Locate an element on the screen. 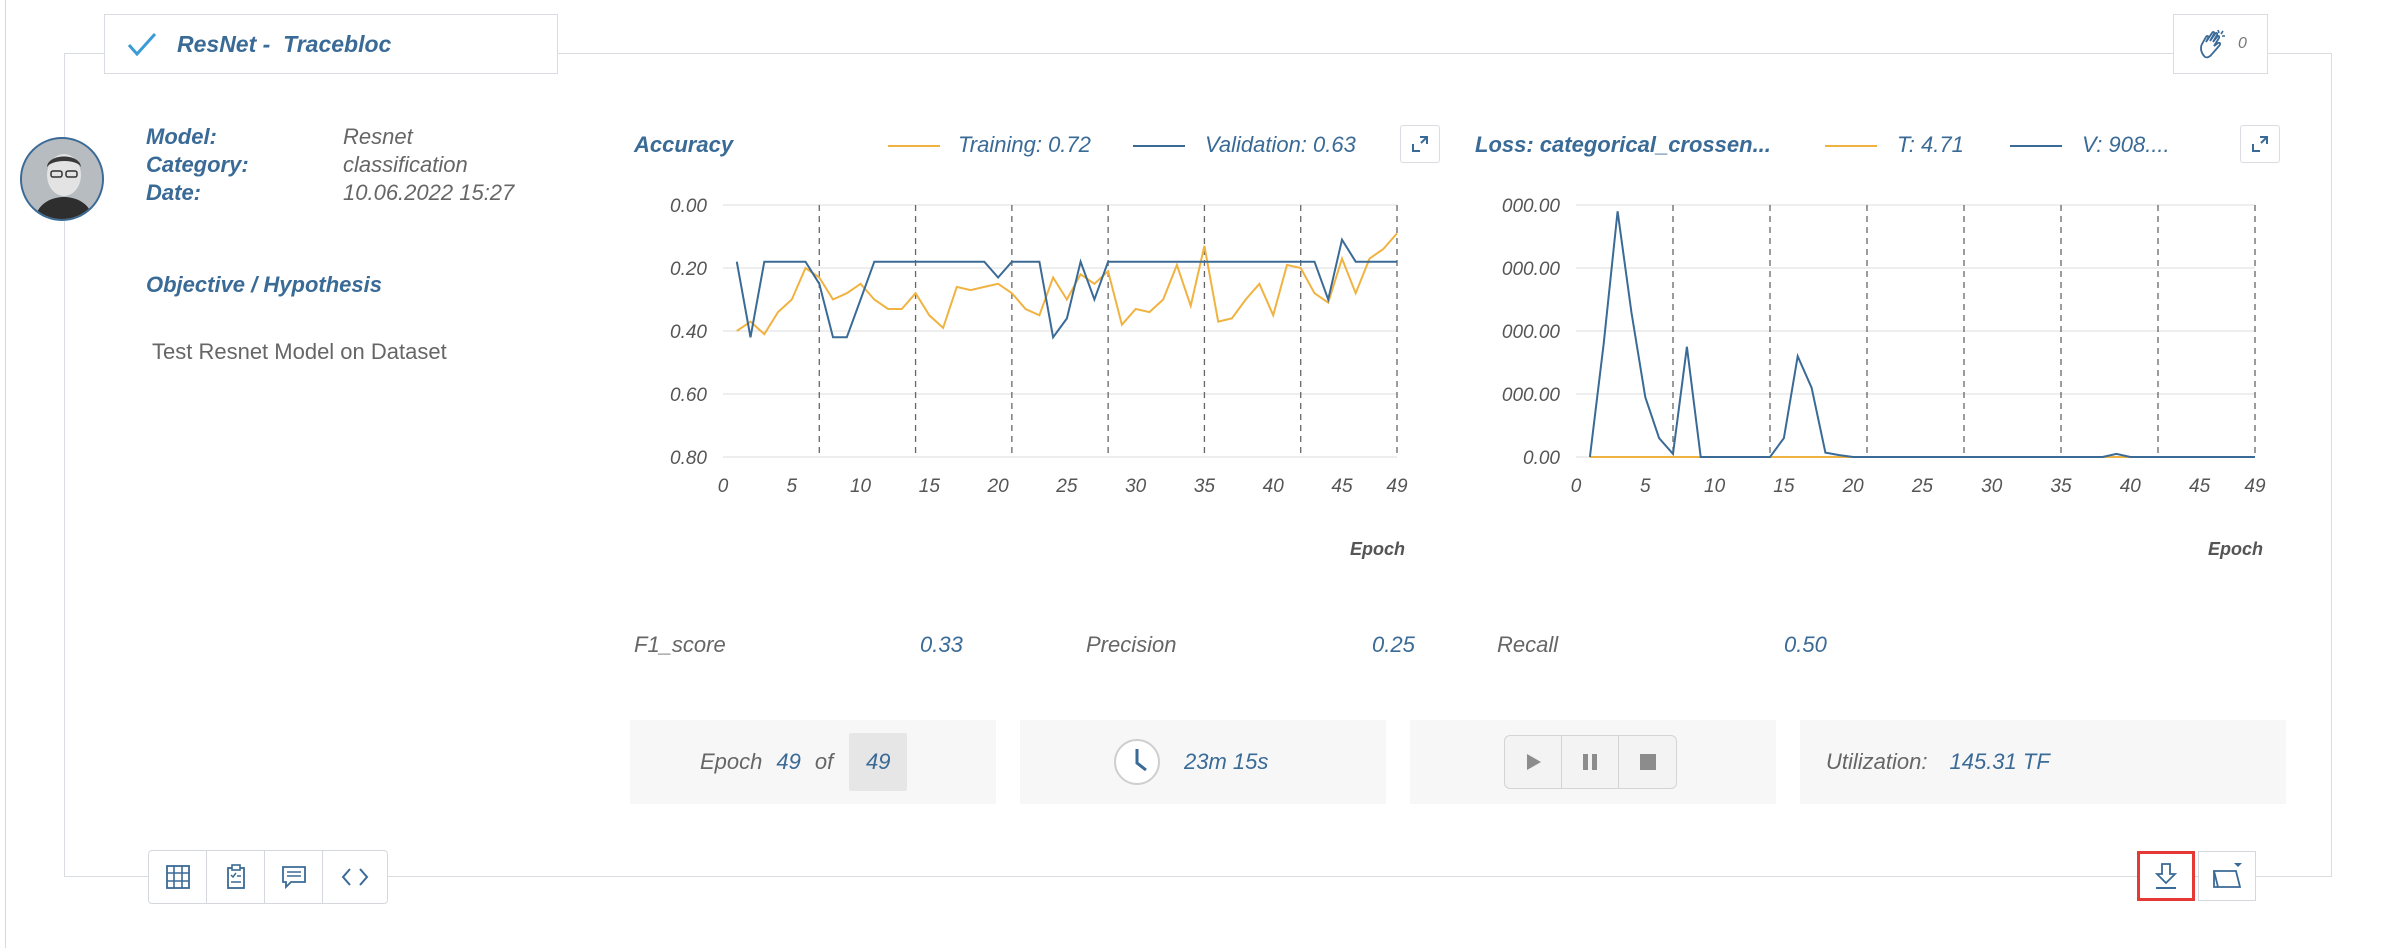  recall-value: 0.50 is located at coordinates (1805, 644).